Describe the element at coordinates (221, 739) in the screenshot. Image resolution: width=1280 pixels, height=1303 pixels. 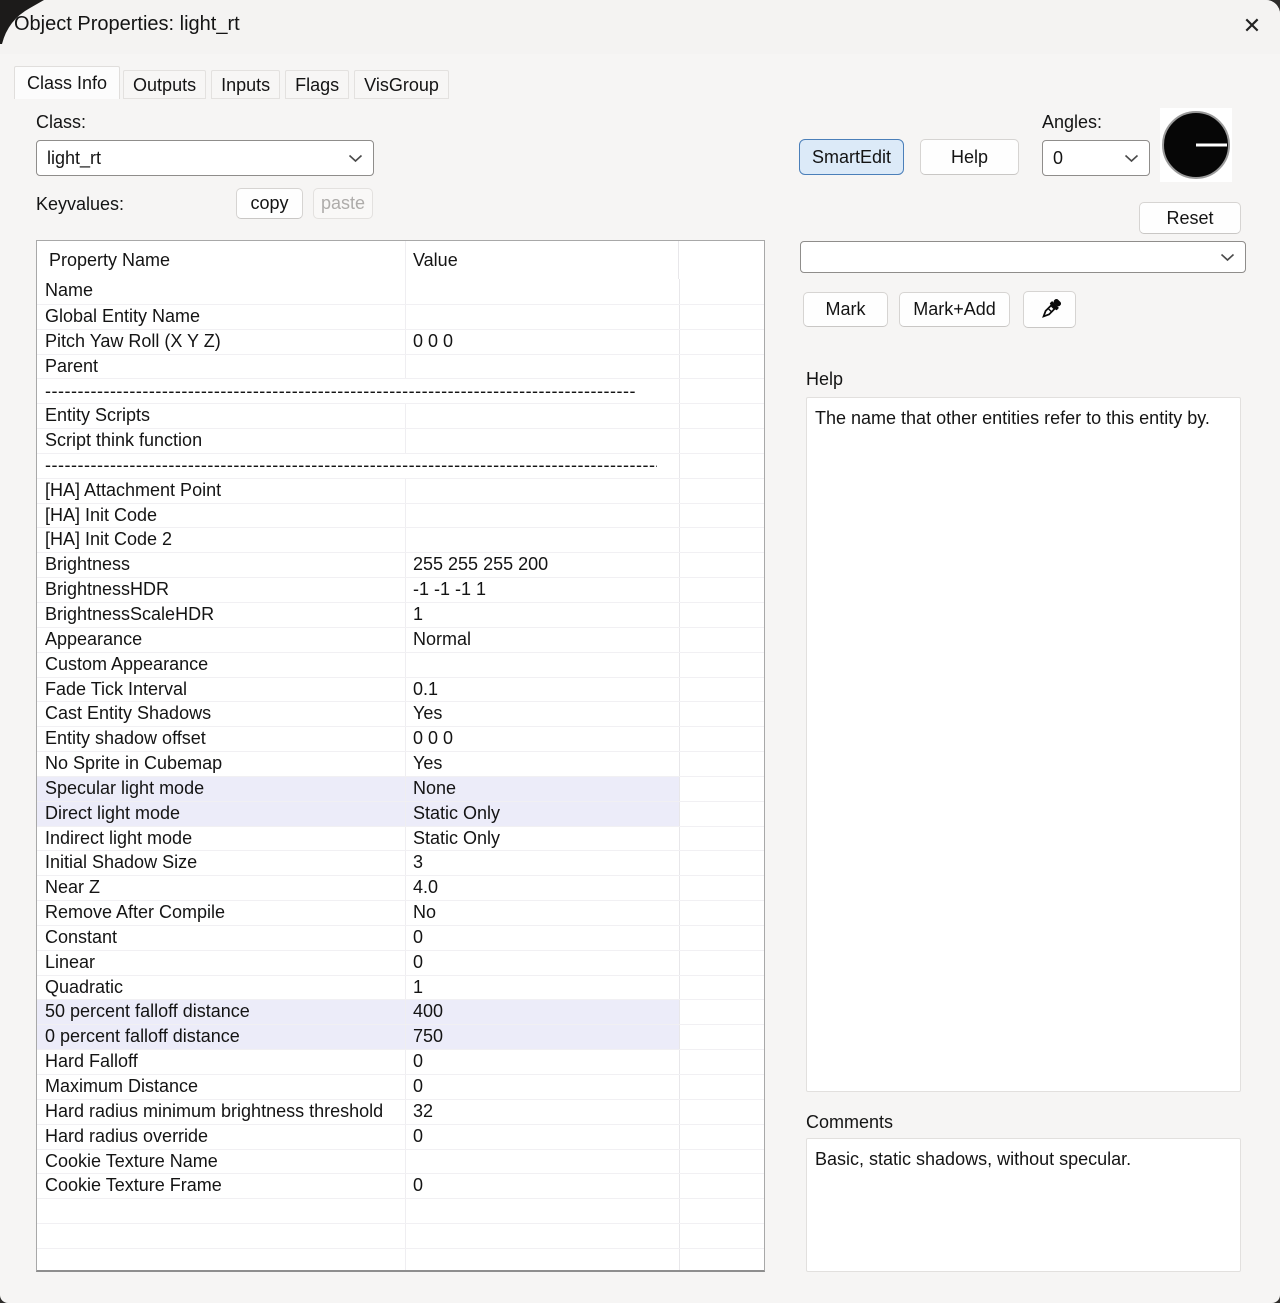
I see `property-name-cell: Entity shadow offset` at that location.